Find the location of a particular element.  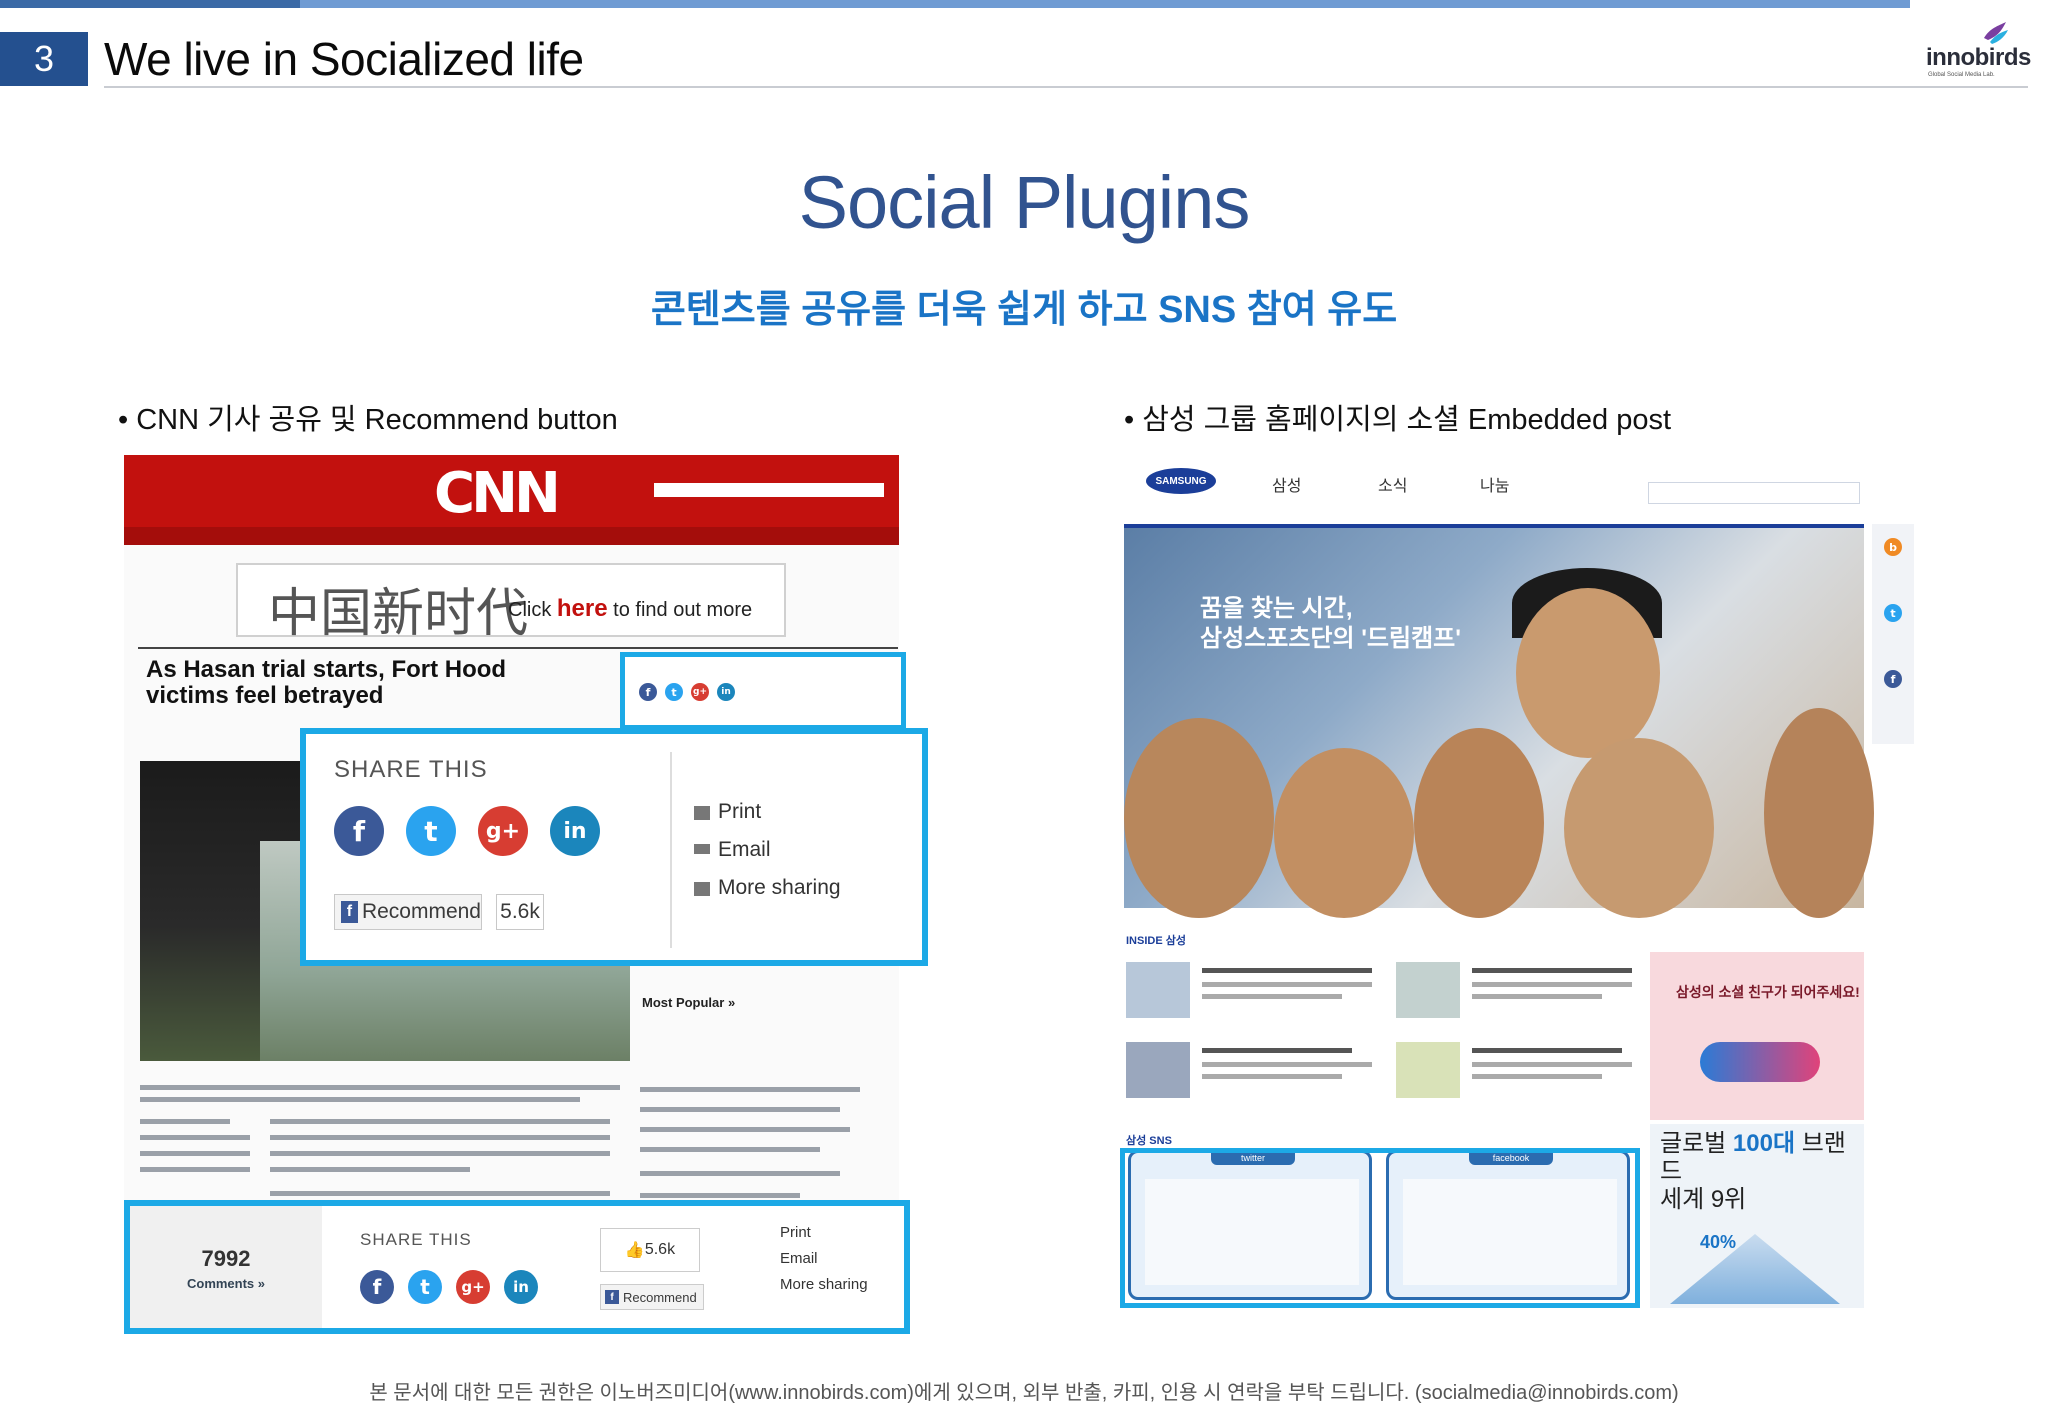

more-sharing-icon is located at coordinates (702, 889).